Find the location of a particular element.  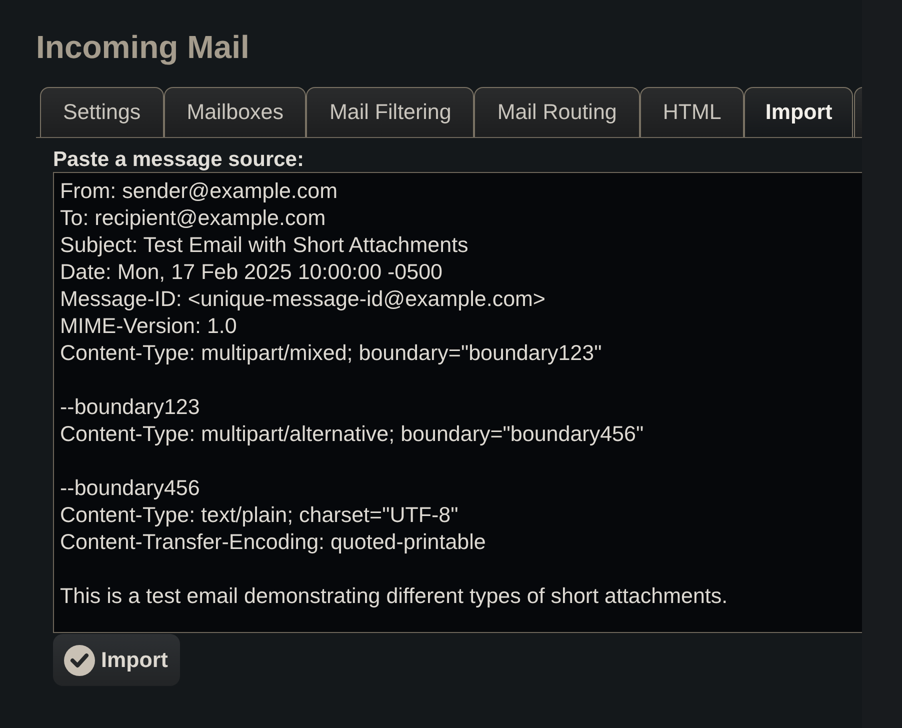

page-title: Incoming Mail is located at coordinates (143, 47).